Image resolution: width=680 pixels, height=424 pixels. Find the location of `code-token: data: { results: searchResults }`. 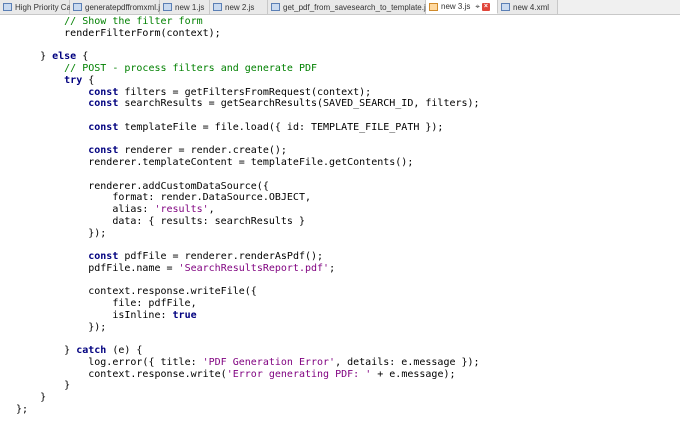

code-token: data: { results: searchResults } is located at coordinates (208, 221).